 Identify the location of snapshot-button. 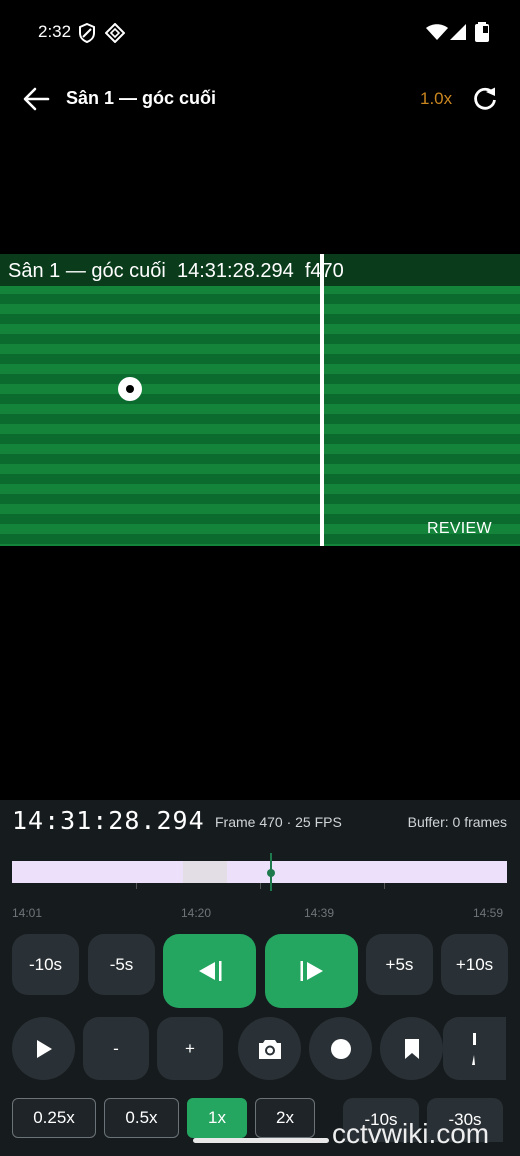
(269, 1048).